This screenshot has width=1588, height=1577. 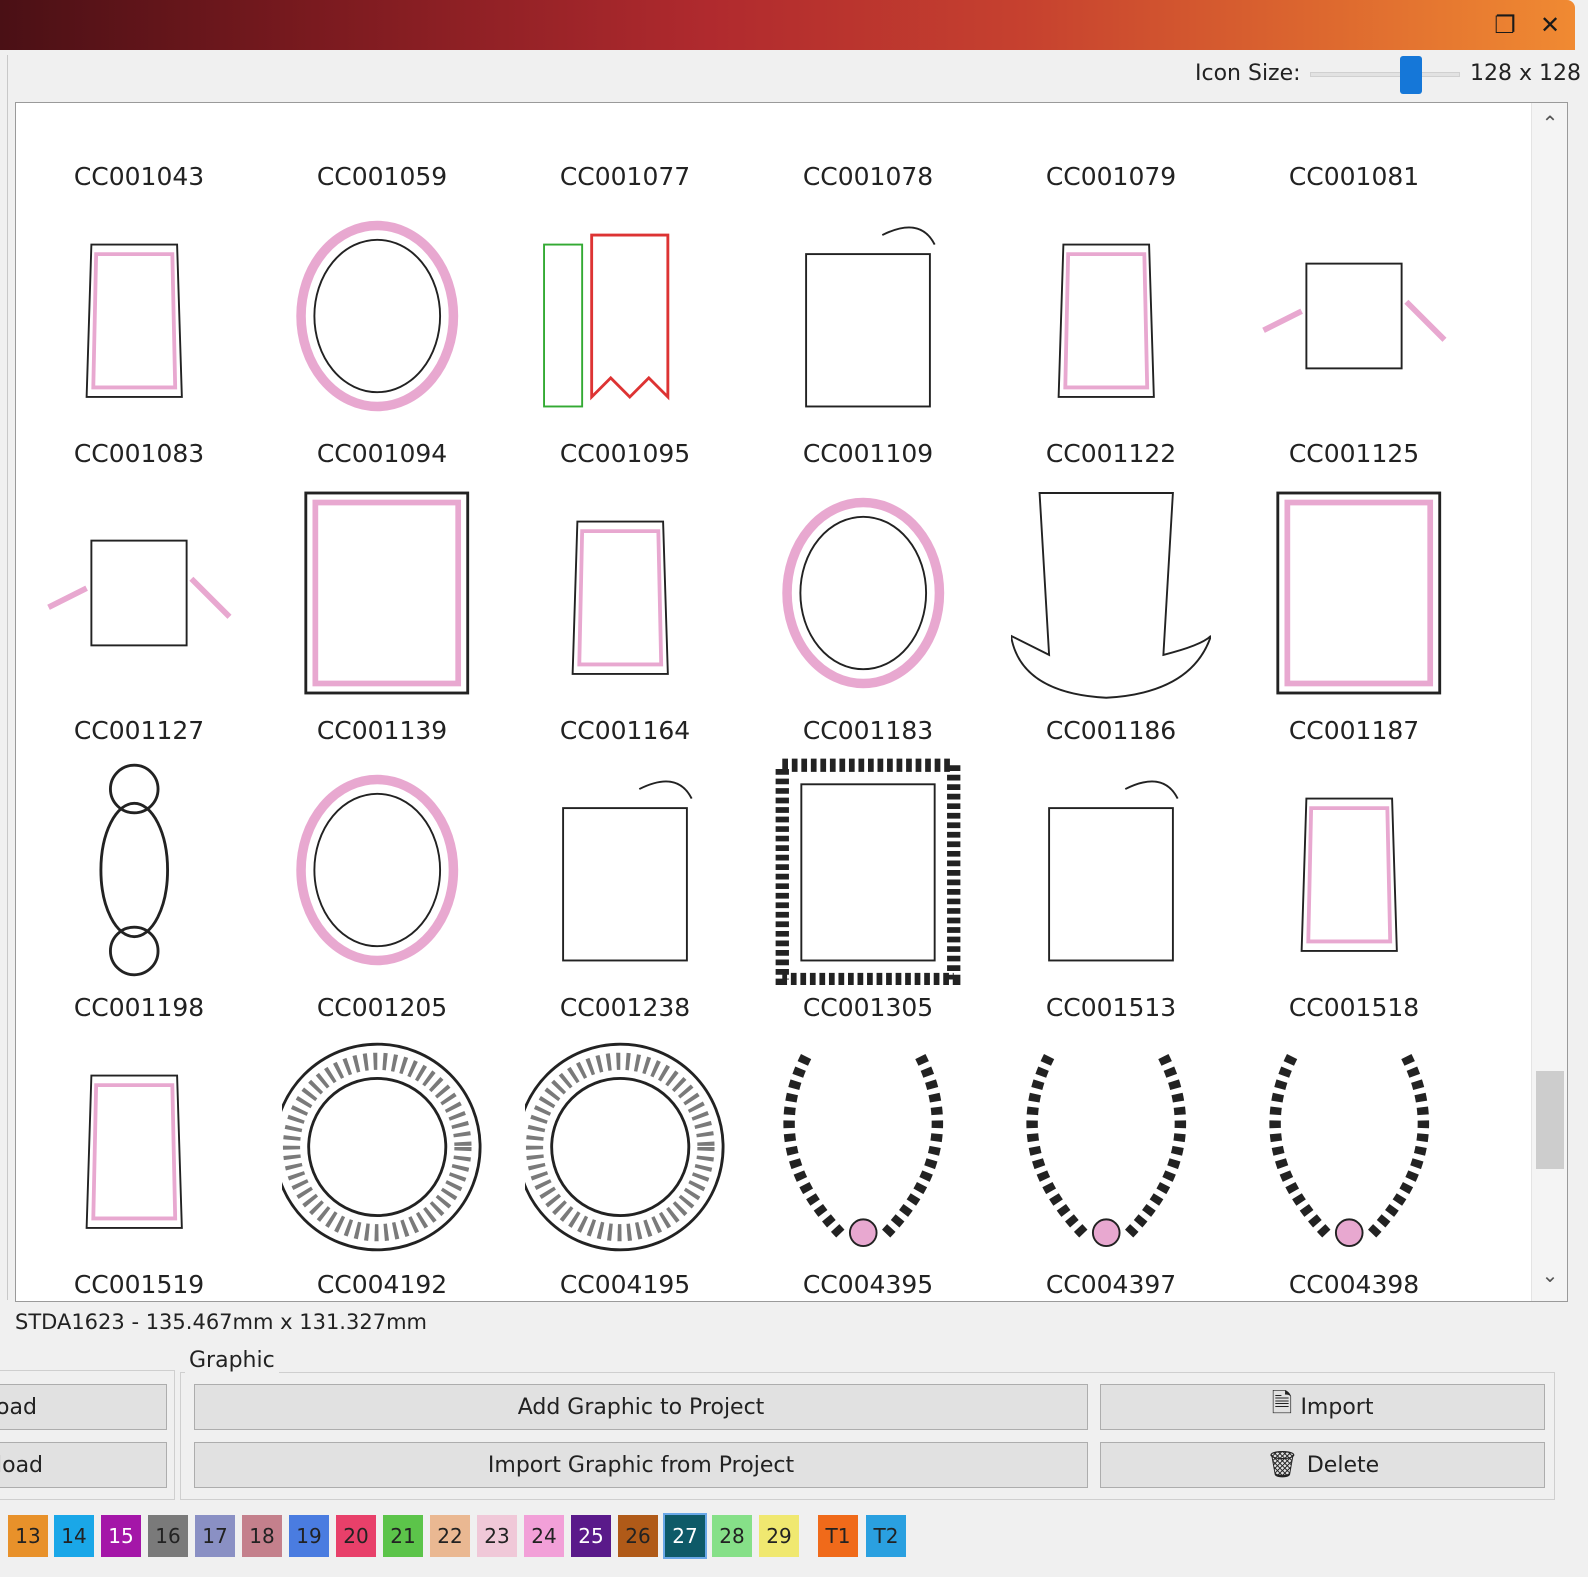 What do you see at coordinates (886, 1536) in the screenshot?
I see `color-tab: T2` at bounding box center [886, 1536].